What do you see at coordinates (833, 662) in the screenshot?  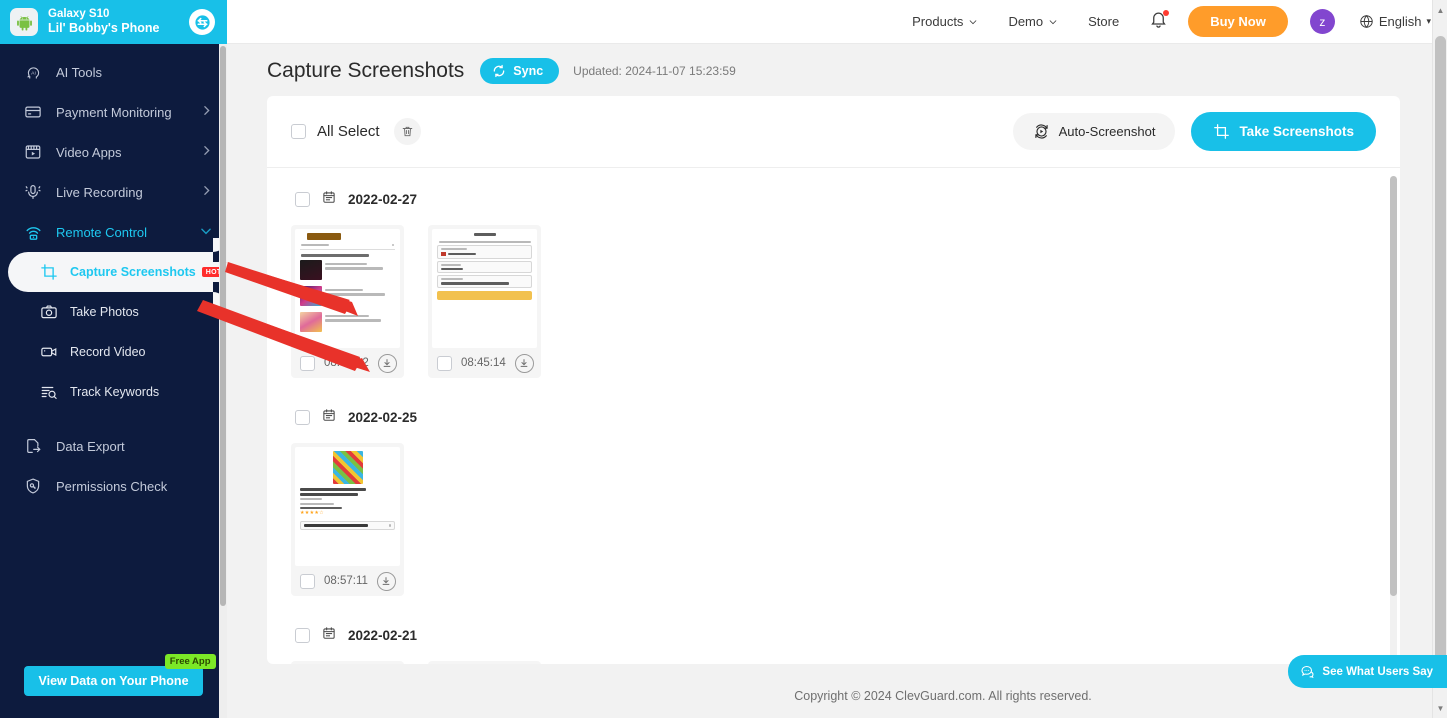 I see `thumbnail-grid` at bounding box center [833, 662].